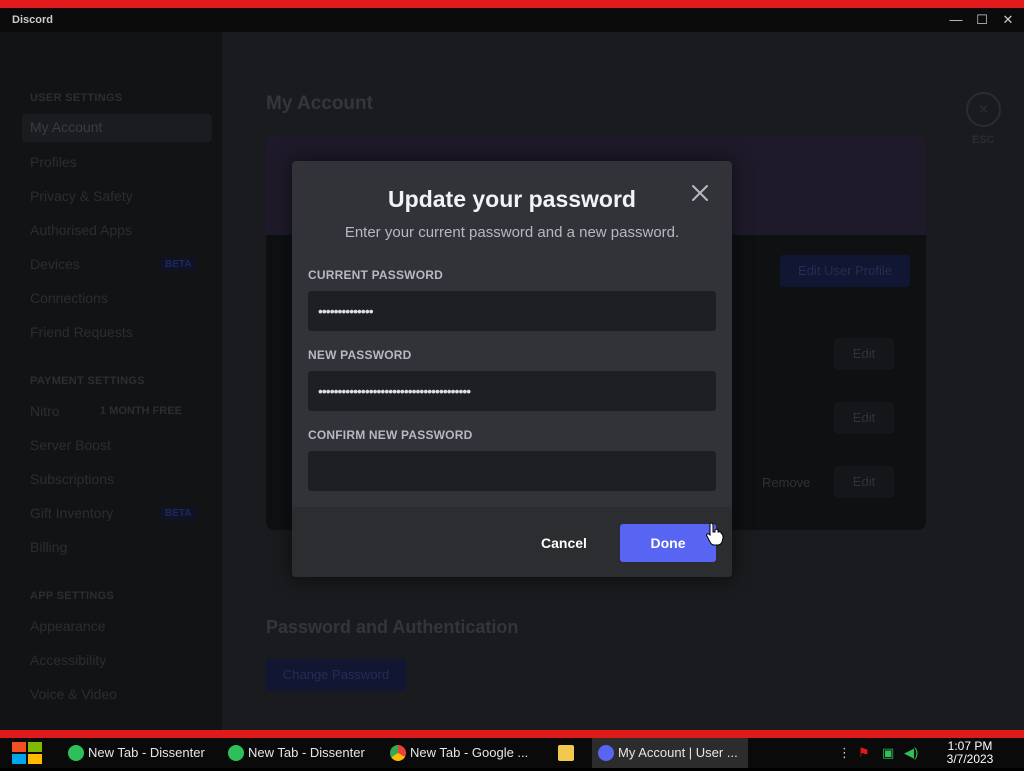 The width and height of the screenshot is (1024, 771). What do you see at coordinates (73, 694) in the screenshot?
I see `sidebar-item-voice-video: Voice & Video` at bounding box center [73, 694].